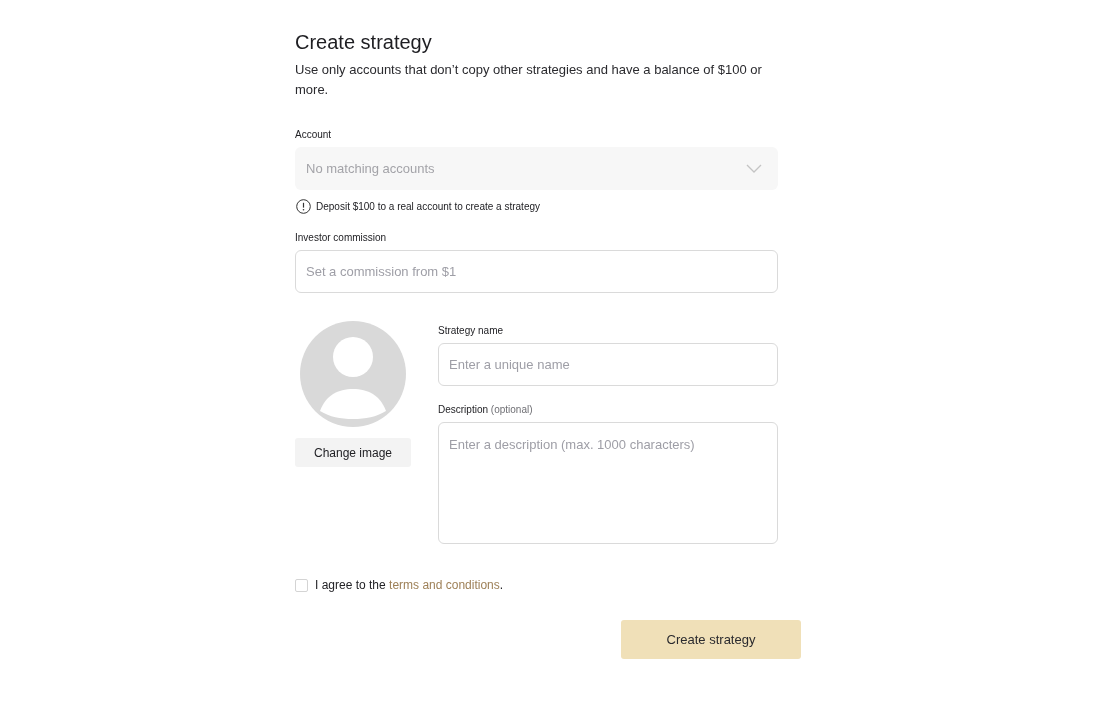 The width and height of the screenshot is (1112, 706). I want to click on description-label: Description, so click(463, 409).